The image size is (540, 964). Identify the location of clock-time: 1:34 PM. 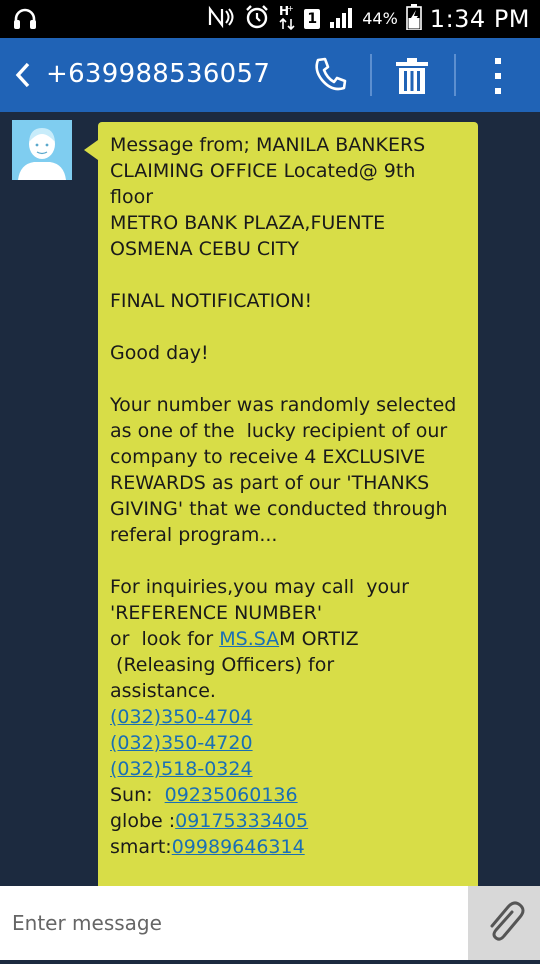
(479, 19).